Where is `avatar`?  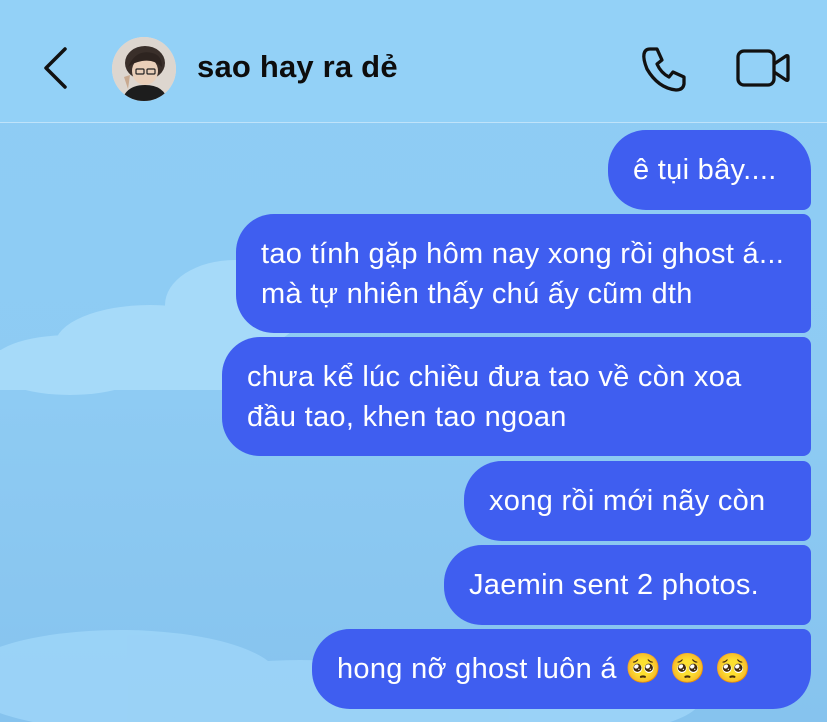 avatar is located at coordinates (144, 69).